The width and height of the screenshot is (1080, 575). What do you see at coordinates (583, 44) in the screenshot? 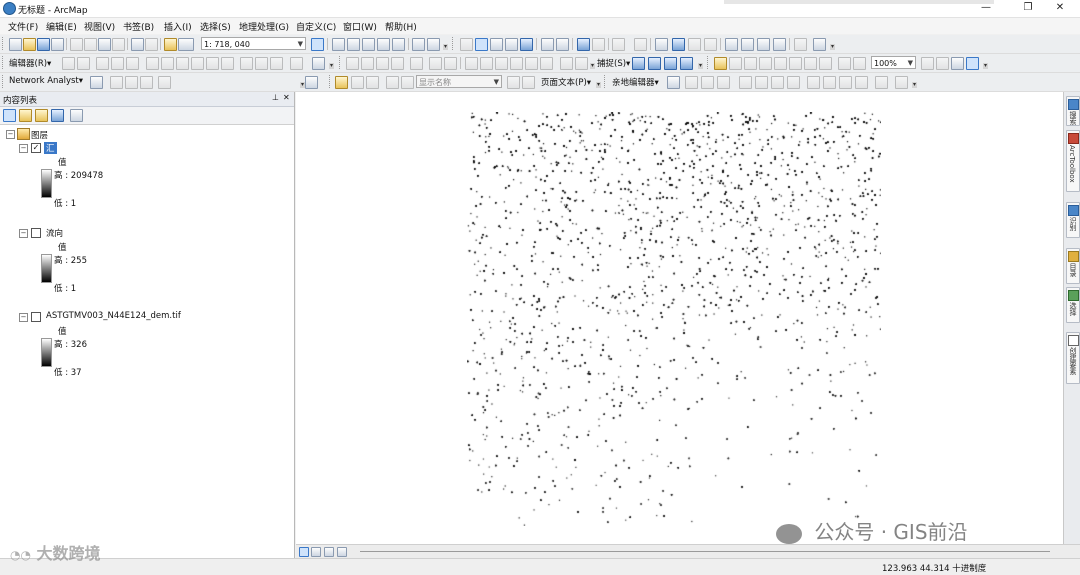
I see `back-arrow-icon` at bounding box center [583, 44].